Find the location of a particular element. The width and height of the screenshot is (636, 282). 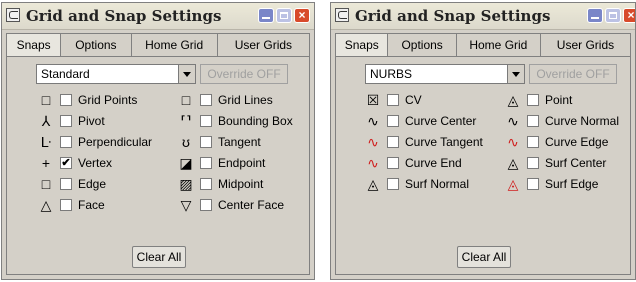

snap-option-label: Edge is located at coordinates (92, 184).